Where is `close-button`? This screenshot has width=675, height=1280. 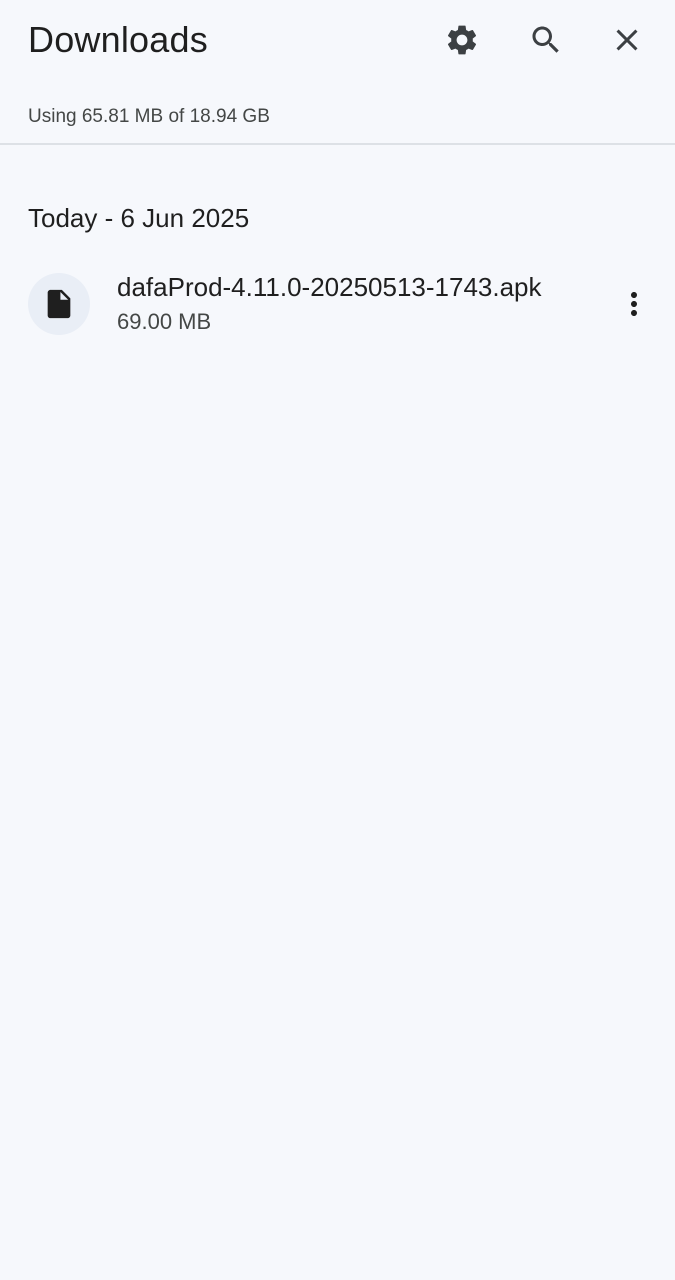 close-button is located at coordinates (627, 40).